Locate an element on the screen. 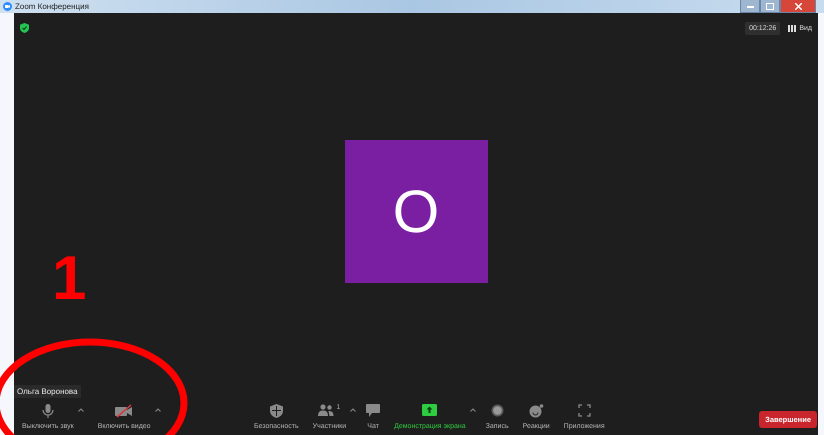 This screenshot has width=824, height=435. window-title: Zoom Конференция is located at coordinates (52, 6).